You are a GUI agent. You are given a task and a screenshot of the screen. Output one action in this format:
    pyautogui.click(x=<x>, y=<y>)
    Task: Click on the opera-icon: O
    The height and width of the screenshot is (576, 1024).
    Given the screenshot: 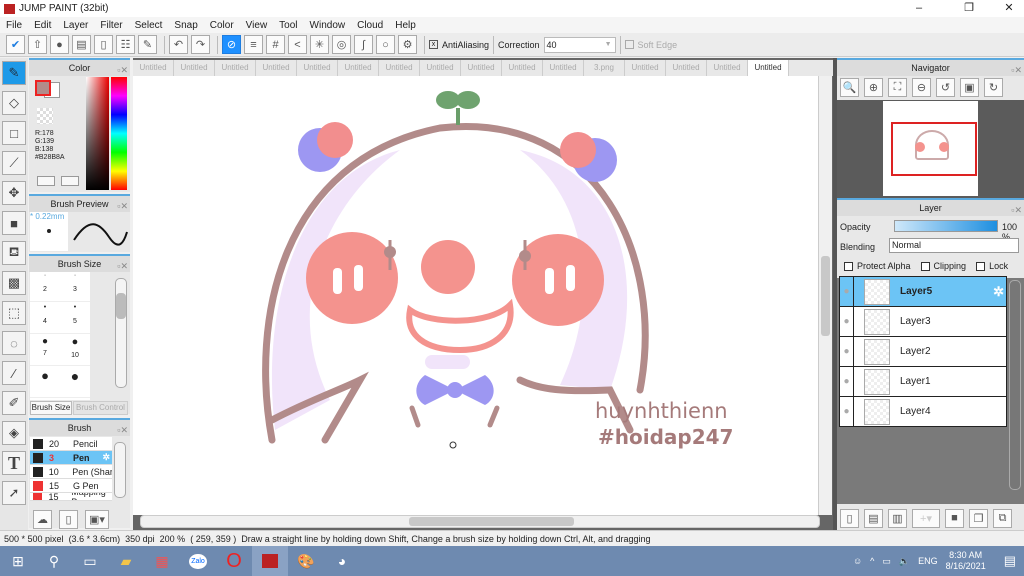 What is the action you would take?
    pyautogui.click(x=234, y=561)
    